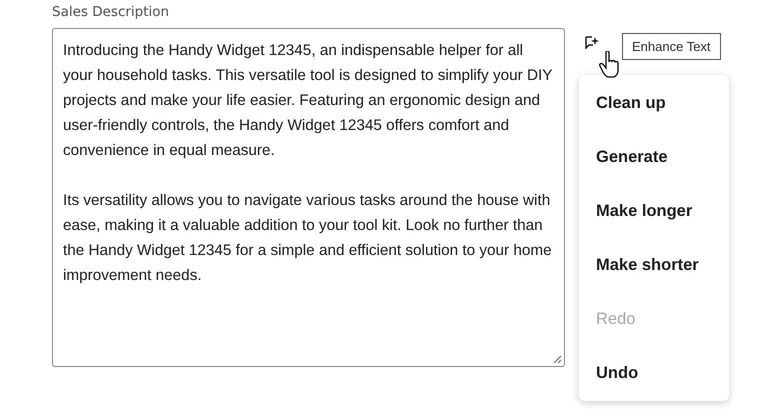 This screenshot has height=409, width=781. Describe the element at coordinates (308, 238) in the screenshot. I see `description-paragraph: Its versatility allows you to navigate various tasks around the house with ease, making it a valuable addition to your tool kit. Look no further than the Handy Widget 12345 for a simple and efficient solution to your home improvement needs.` at that location.